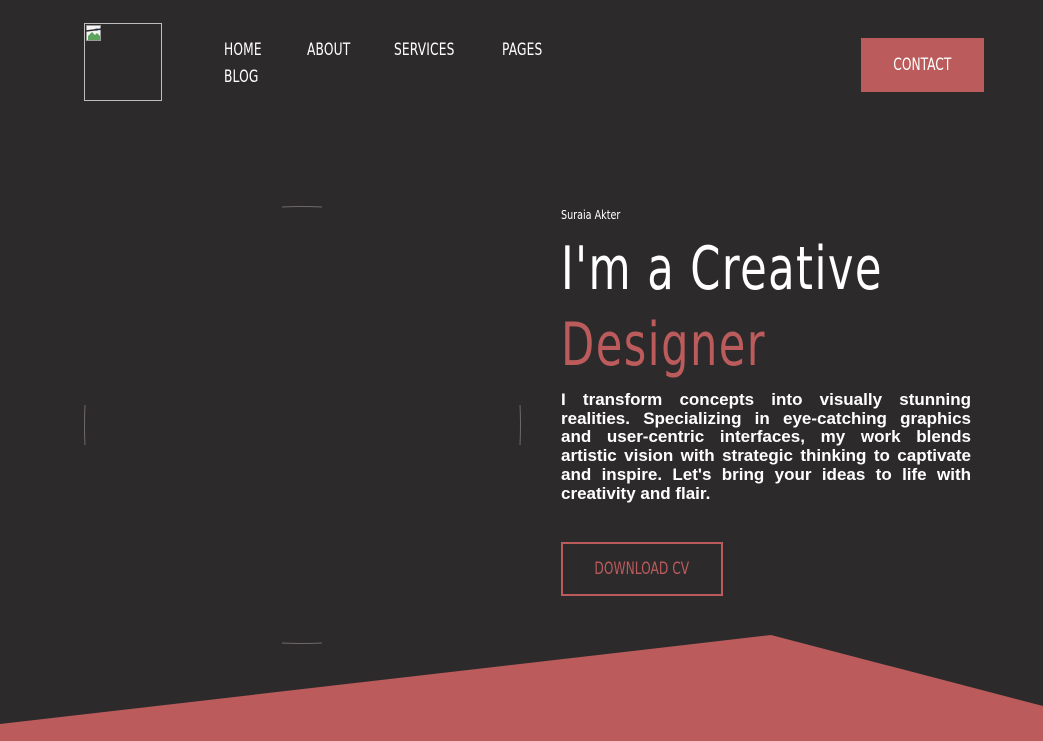 This screenshot has height=741, width=1043. What do you see at coordinates (328, 50) in the screenshot?
I see `nav-about: ABOUT` at bounding box center [328, 50].